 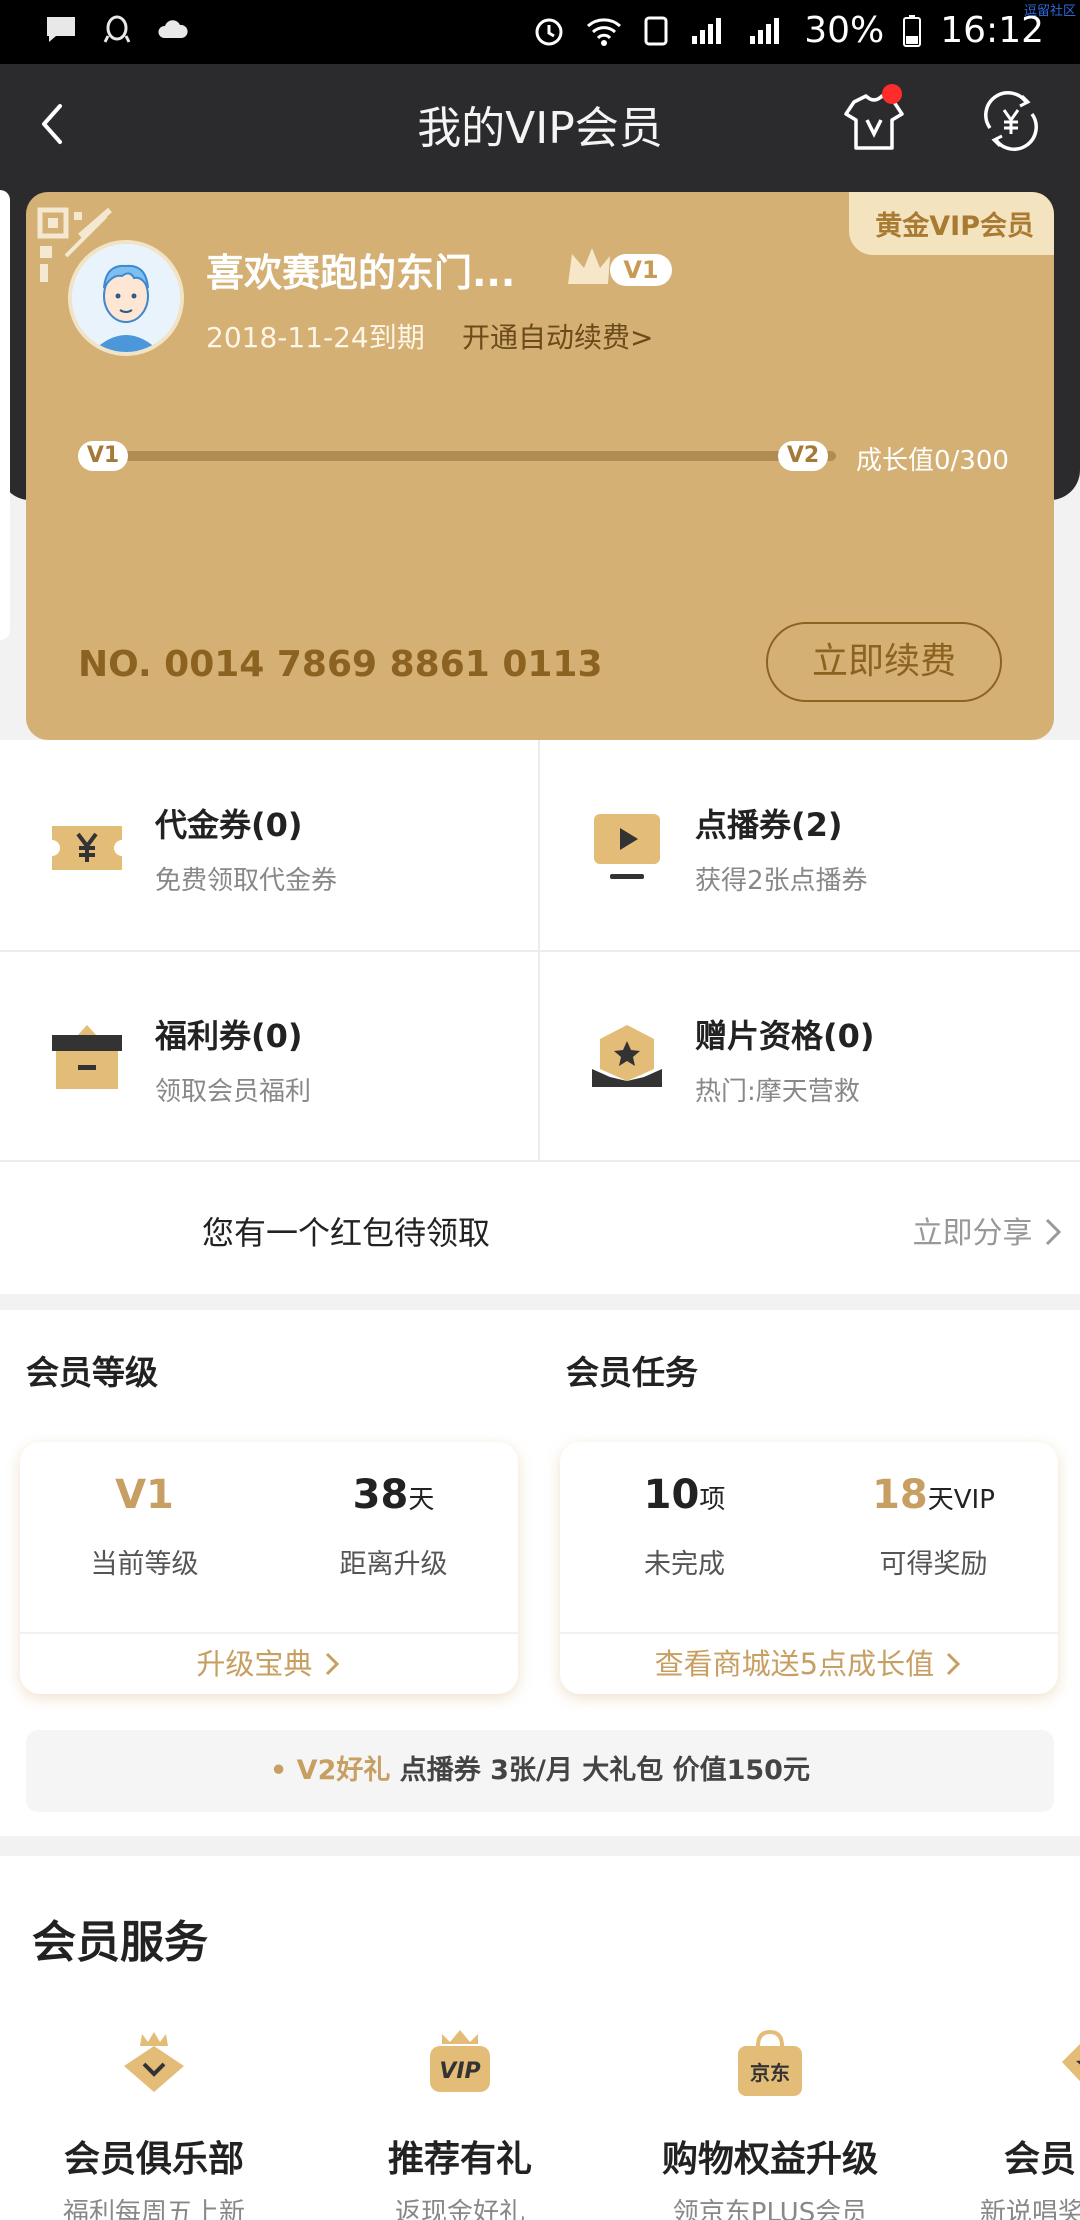 I want to click on level-badge: V1, so click(x=641, y=270).